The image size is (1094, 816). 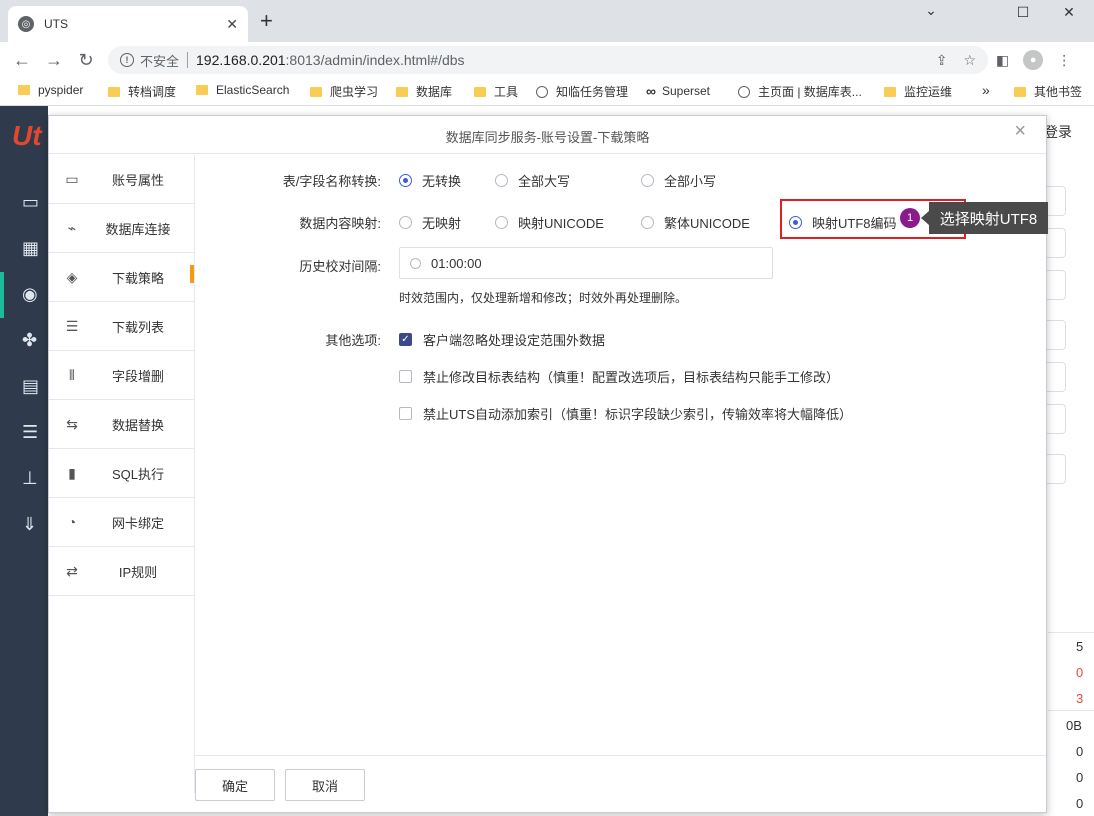 I want to click on minimize-button: ⌄, so click(x=931, y=10).